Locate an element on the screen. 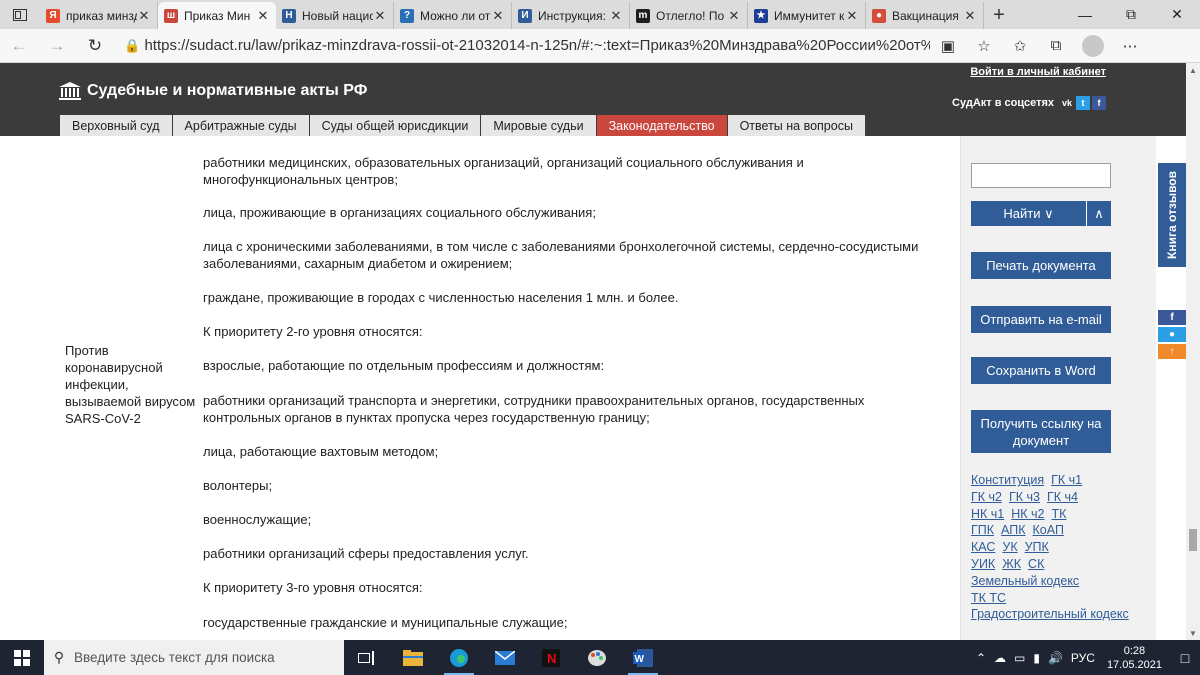 The image size is (1200, 675). browser-tab: m Отлегло! По ✕ is located at coordinates (689, 15).